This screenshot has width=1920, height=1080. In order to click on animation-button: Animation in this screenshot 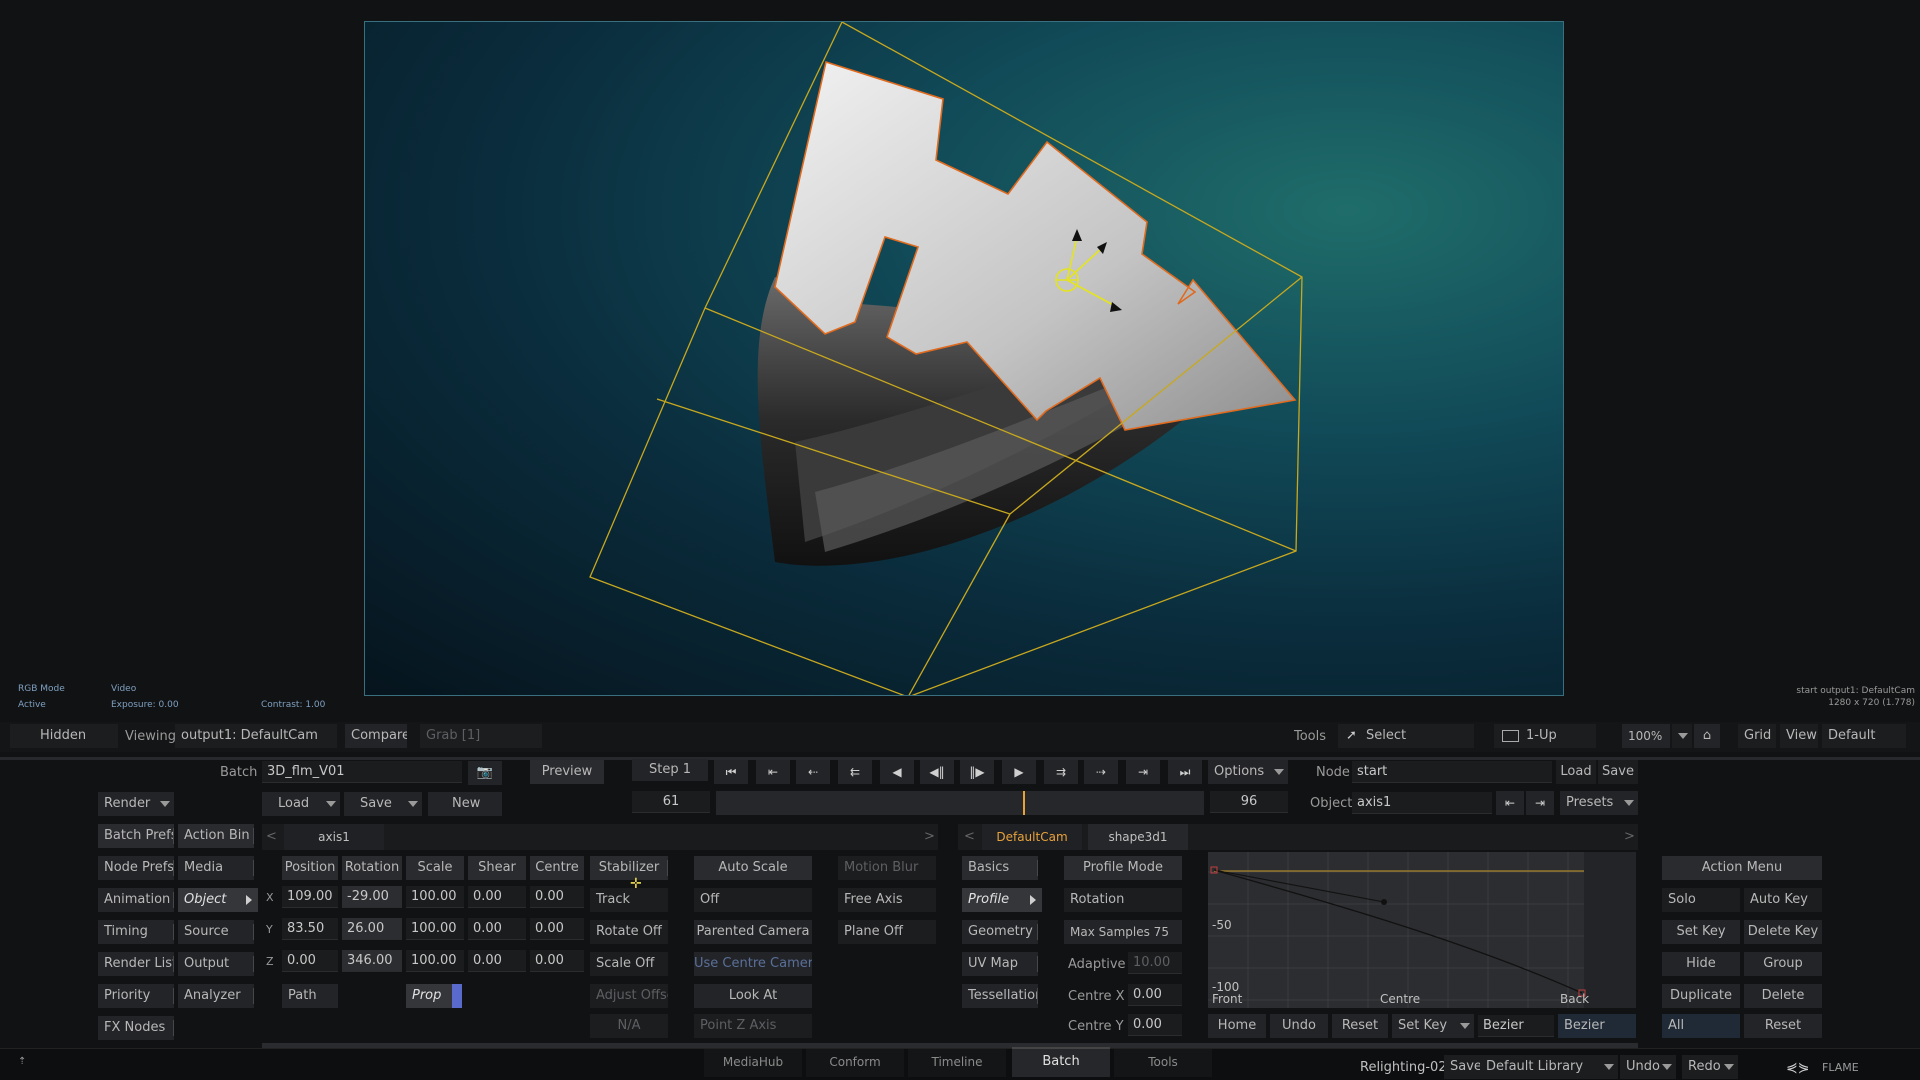, I will do `click(136, 900)`.